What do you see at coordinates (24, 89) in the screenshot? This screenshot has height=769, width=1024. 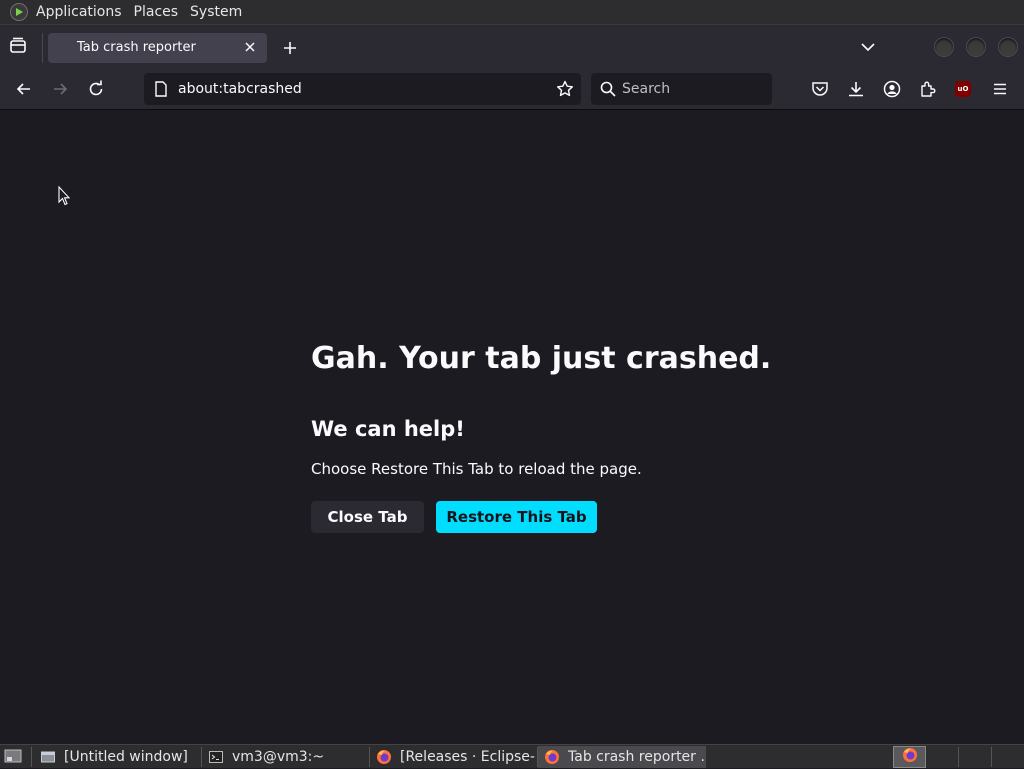 I see `back-arrow-icon` at bounding box center [24, 89].